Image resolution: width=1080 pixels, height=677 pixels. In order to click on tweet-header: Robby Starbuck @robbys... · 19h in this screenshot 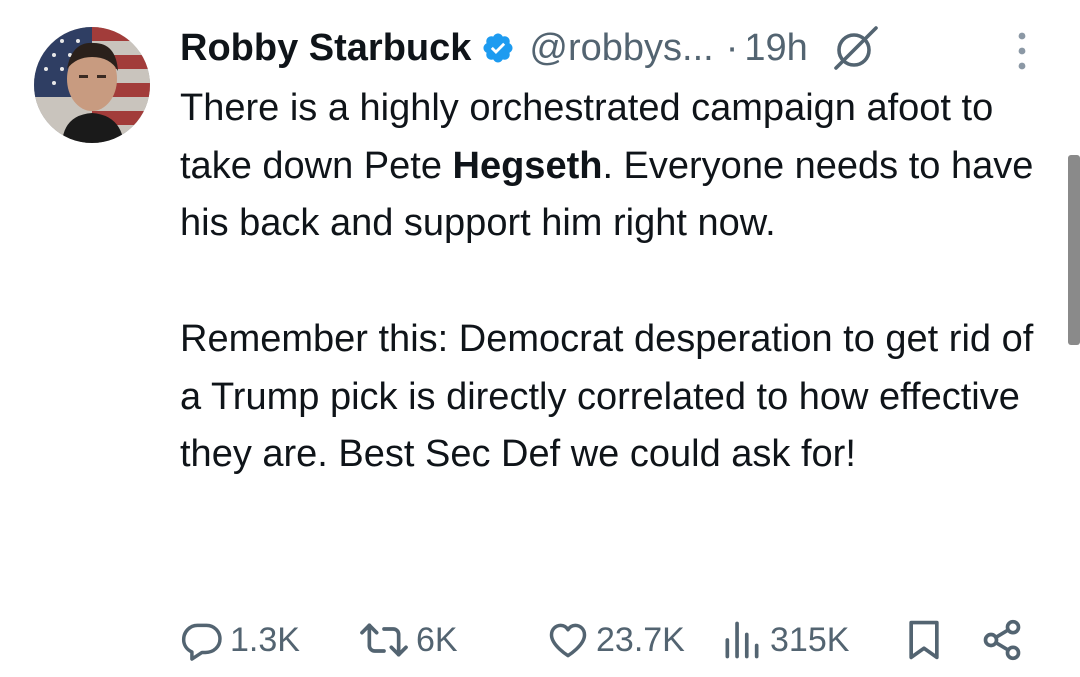, I will do `click(530, 48)`.